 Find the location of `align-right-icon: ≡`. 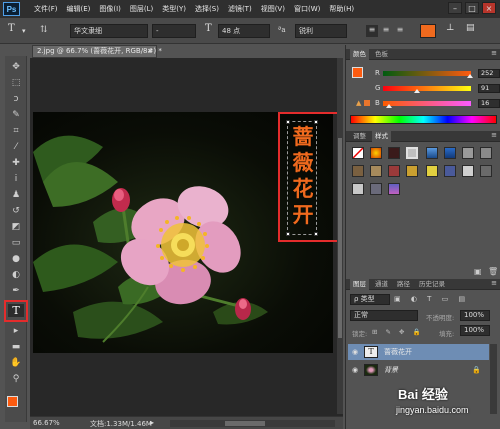

align-right-icon: ≡ is located at coordinates (400, 31).